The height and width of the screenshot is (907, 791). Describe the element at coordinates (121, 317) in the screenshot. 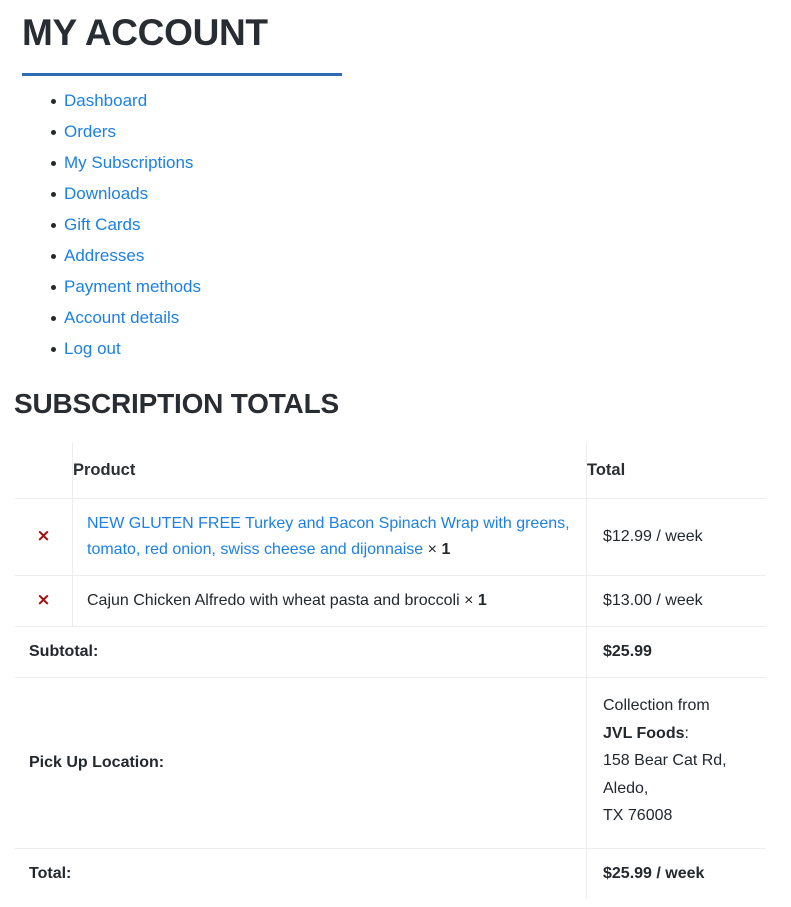

I see `nav-link-account-details: Account details` at that location.